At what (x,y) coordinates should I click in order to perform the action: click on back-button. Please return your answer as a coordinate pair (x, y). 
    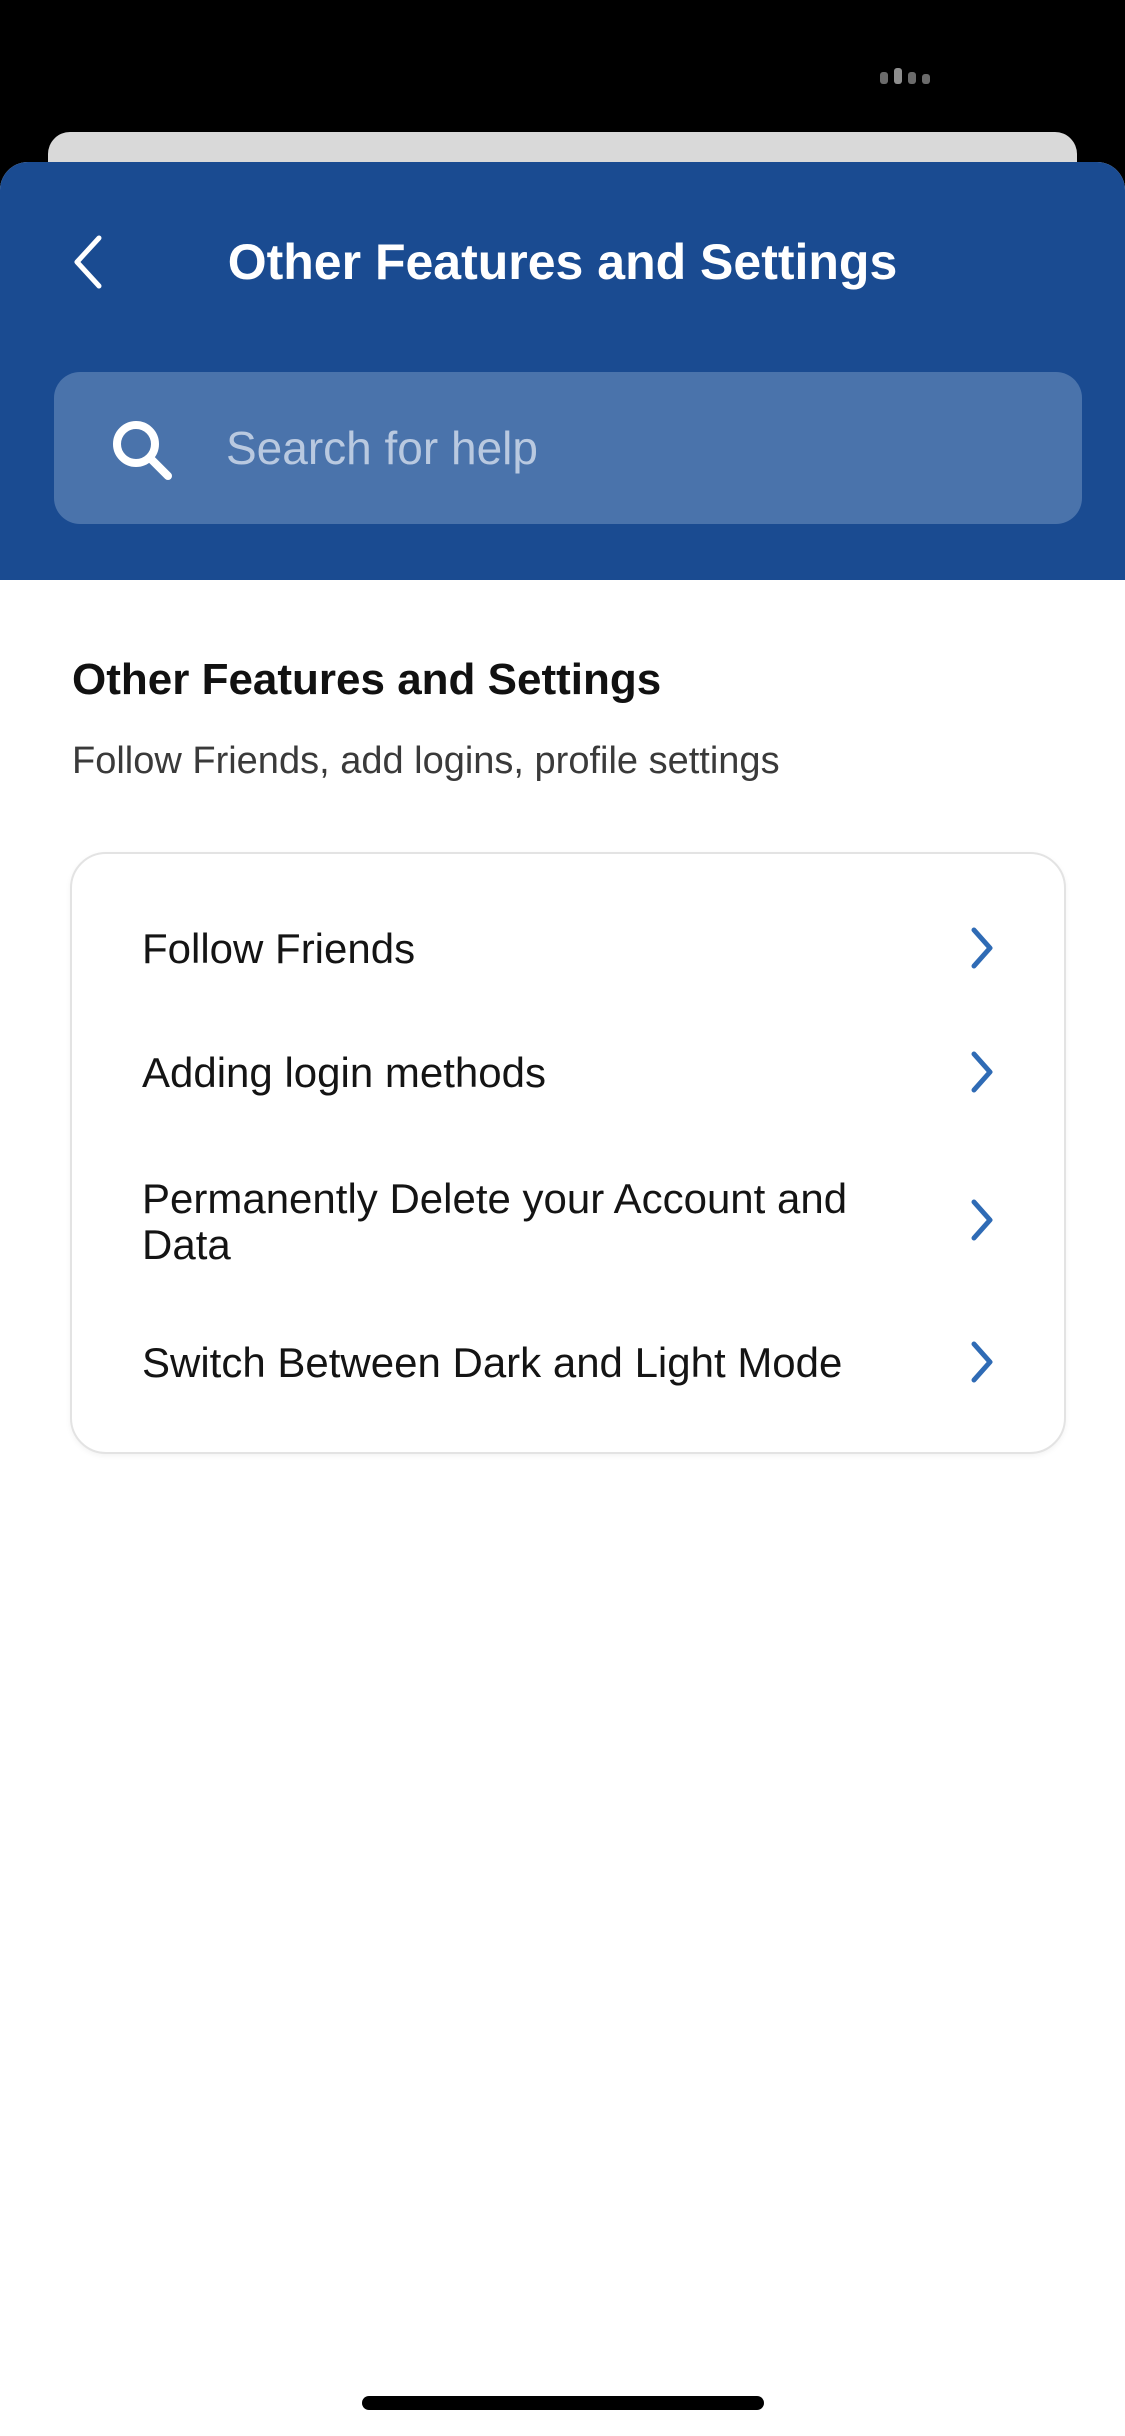
    Looking at the image, I should click on (88, 262).